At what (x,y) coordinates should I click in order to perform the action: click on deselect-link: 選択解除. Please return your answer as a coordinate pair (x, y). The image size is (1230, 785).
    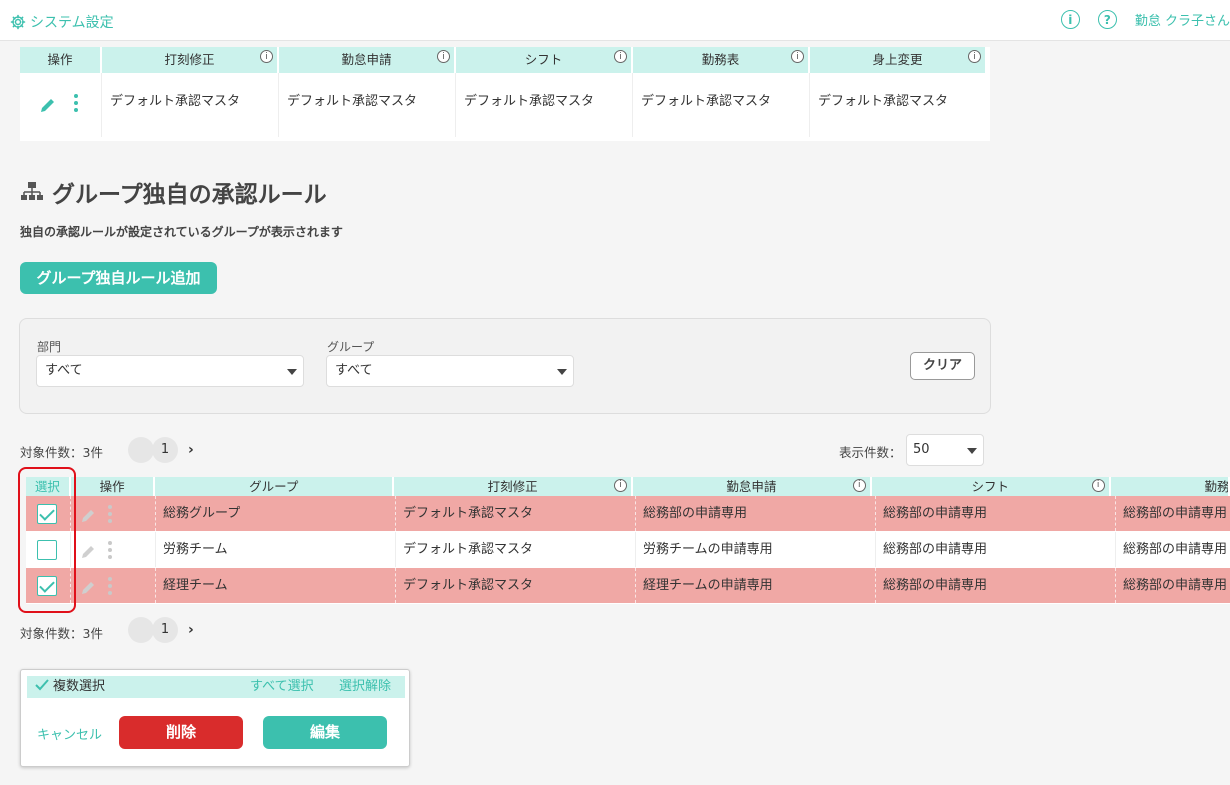
    Looking at the image, I should click on (365, 687).